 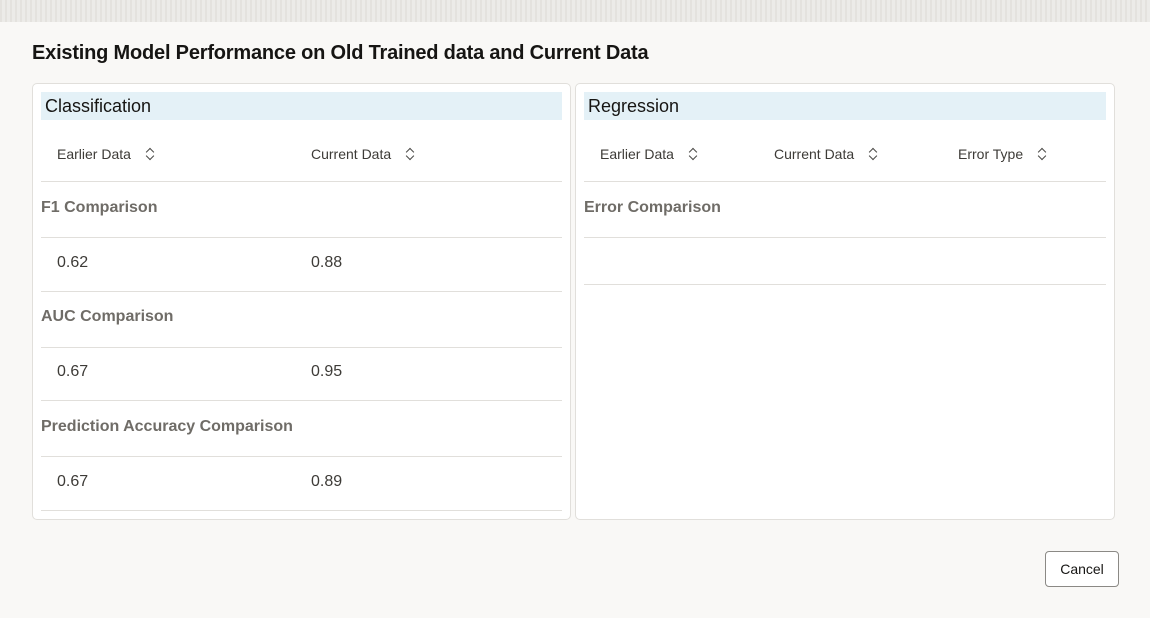 I want to click on cancel-button: Cancel, so click(x=1082, y=569).